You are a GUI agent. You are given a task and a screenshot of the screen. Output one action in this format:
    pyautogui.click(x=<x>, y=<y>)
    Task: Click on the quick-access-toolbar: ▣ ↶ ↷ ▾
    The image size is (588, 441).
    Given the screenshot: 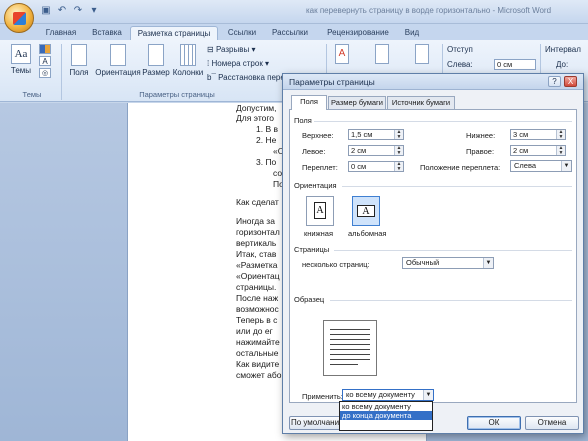 What is the action you would take?
    pyautogui.click(x=70, y=11)
    